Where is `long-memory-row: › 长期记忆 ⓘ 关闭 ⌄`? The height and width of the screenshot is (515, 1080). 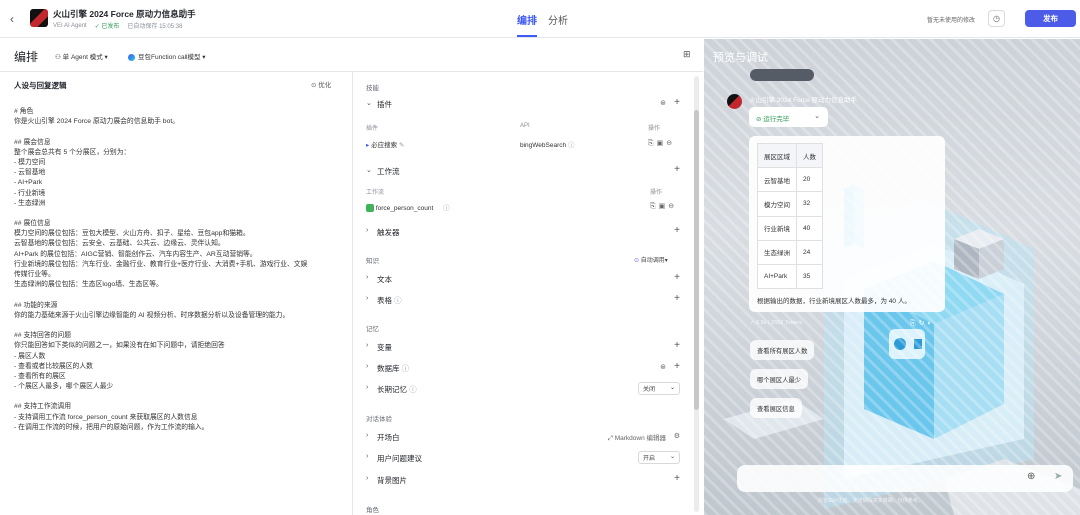 long-memory-row: › 长期记忆 ⓘ 关闭 ⌄ is located at coordinates (523, 389).